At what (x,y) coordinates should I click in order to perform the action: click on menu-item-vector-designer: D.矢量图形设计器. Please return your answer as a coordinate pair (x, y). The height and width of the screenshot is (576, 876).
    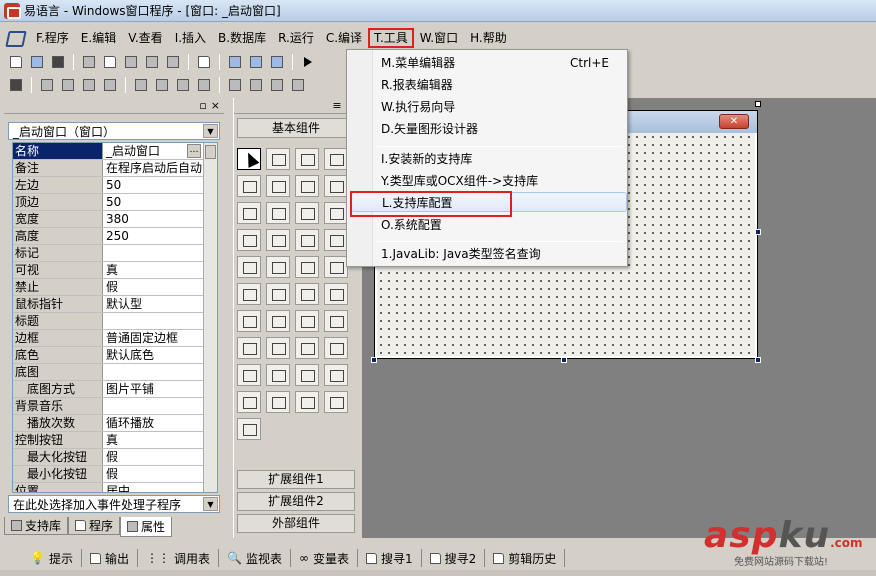
    Looking at the image, I should click on (501, 129).